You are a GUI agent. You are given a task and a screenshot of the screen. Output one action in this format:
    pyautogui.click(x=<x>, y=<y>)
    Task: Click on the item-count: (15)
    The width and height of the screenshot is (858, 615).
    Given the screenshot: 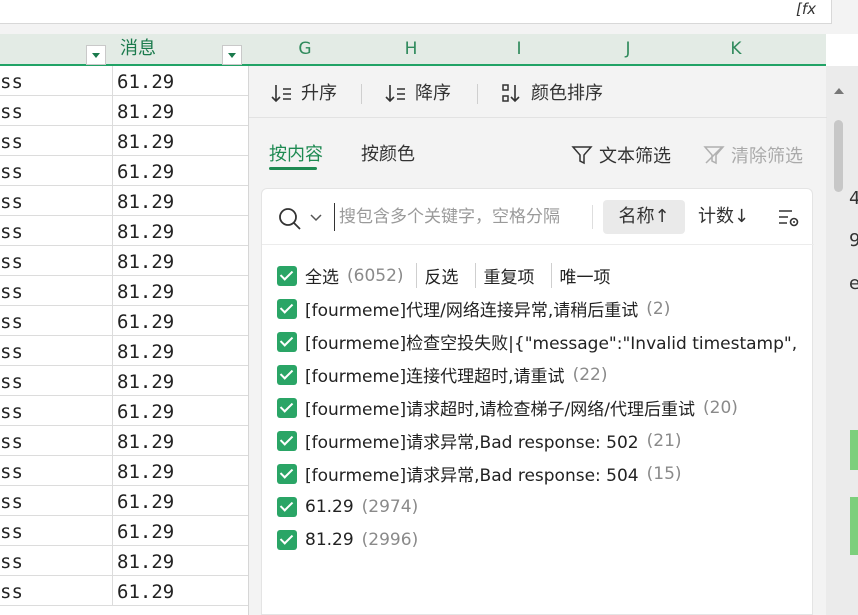 What is the action you would take?
    pyautogui.click(x=664, y=473)
    